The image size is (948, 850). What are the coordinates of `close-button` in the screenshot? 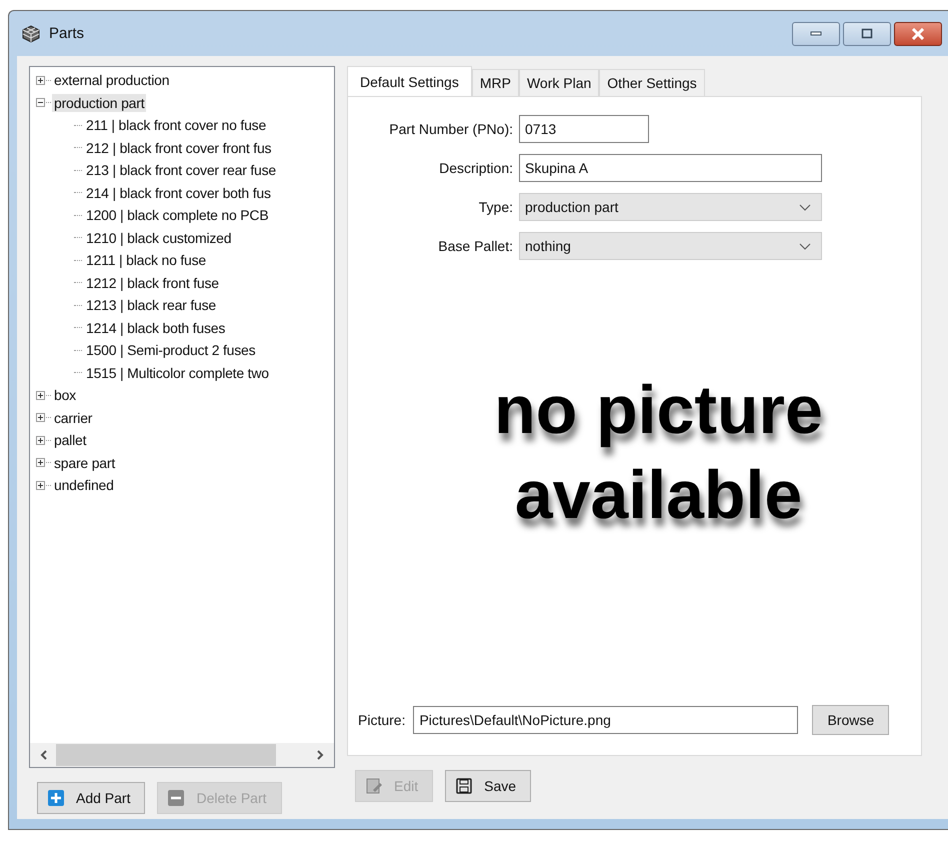 It's located at (918, 34).